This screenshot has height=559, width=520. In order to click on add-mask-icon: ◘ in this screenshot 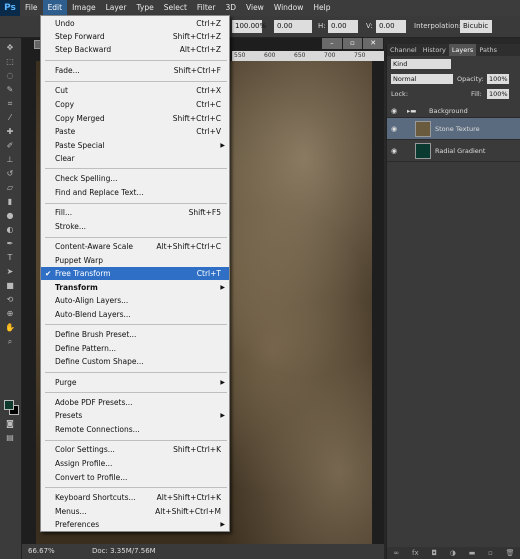, I will do `click(434, 553)`.